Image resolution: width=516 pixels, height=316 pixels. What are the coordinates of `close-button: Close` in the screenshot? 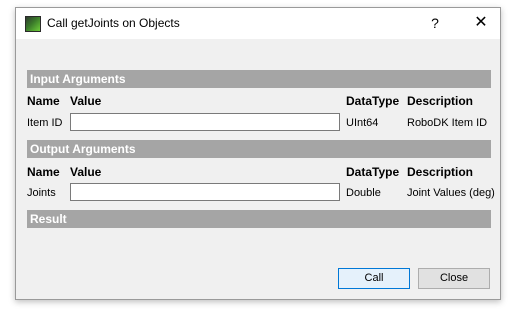 It's located at (454, 278).